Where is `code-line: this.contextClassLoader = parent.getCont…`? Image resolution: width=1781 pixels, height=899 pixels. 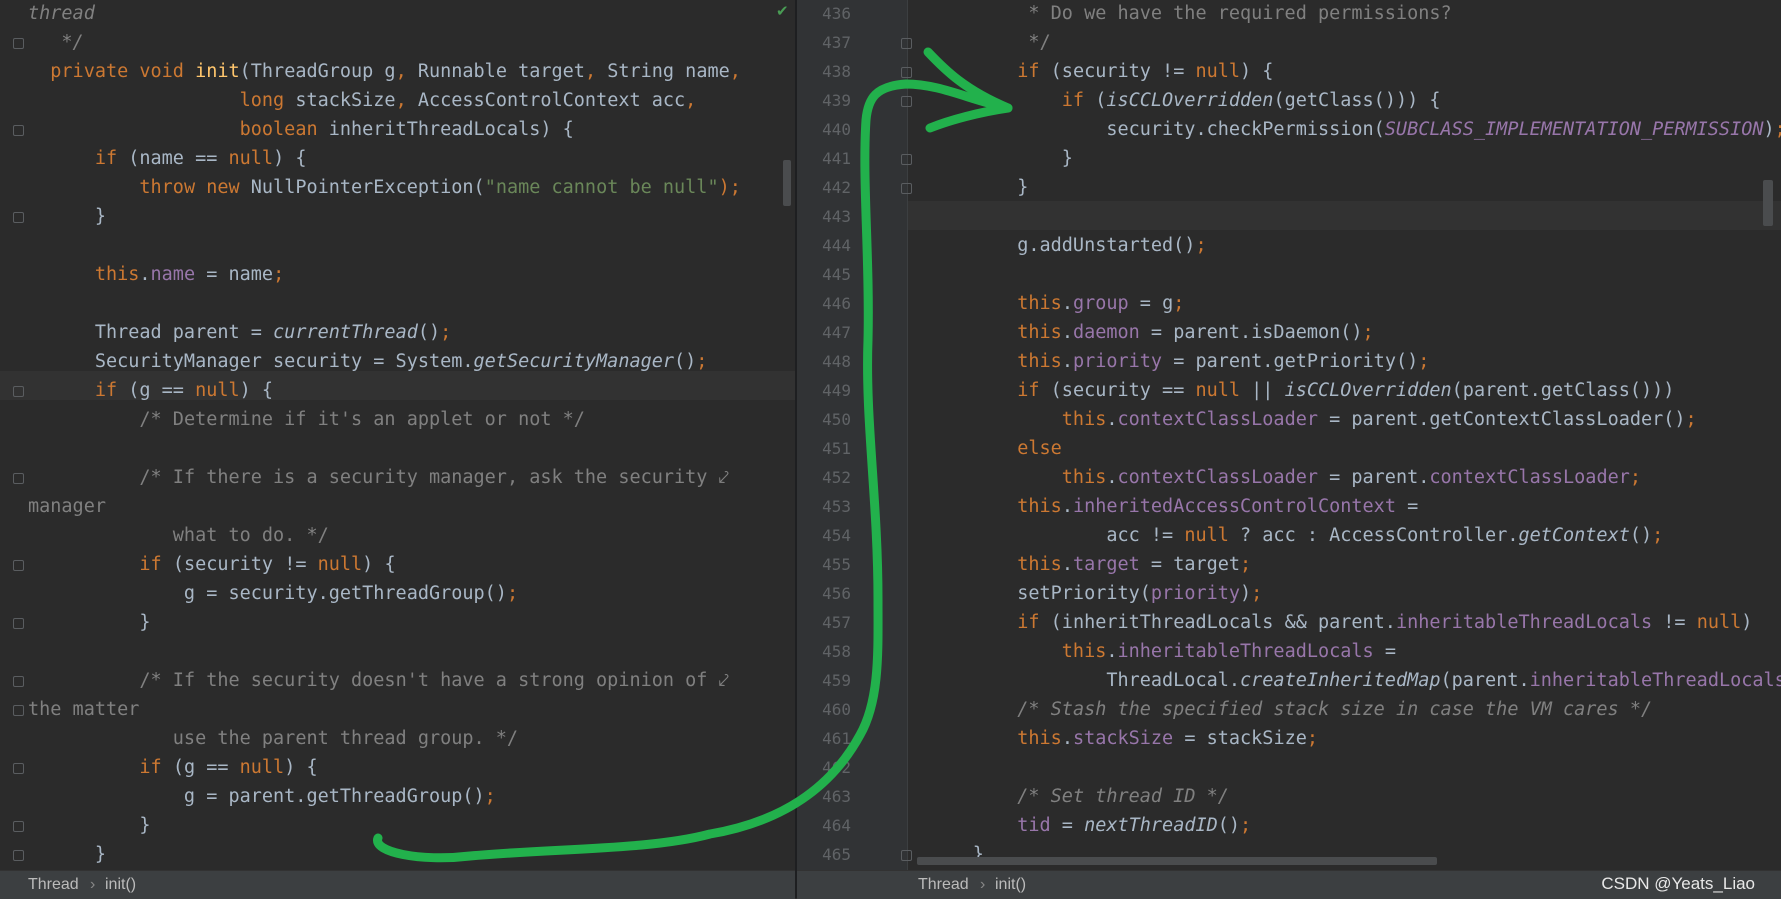
code-line: this.contextClassLoader = parent.getCont… is located at coordinates (1307, 419).